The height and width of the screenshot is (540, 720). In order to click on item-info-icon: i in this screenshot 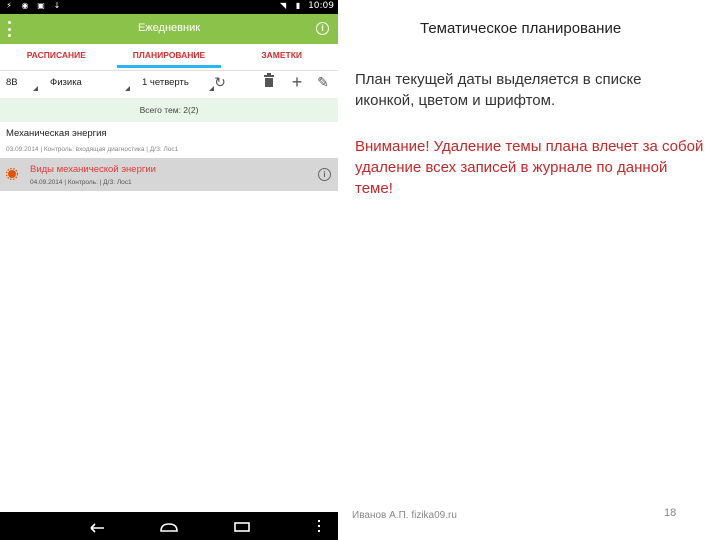, I will do `click(324, 174)`.